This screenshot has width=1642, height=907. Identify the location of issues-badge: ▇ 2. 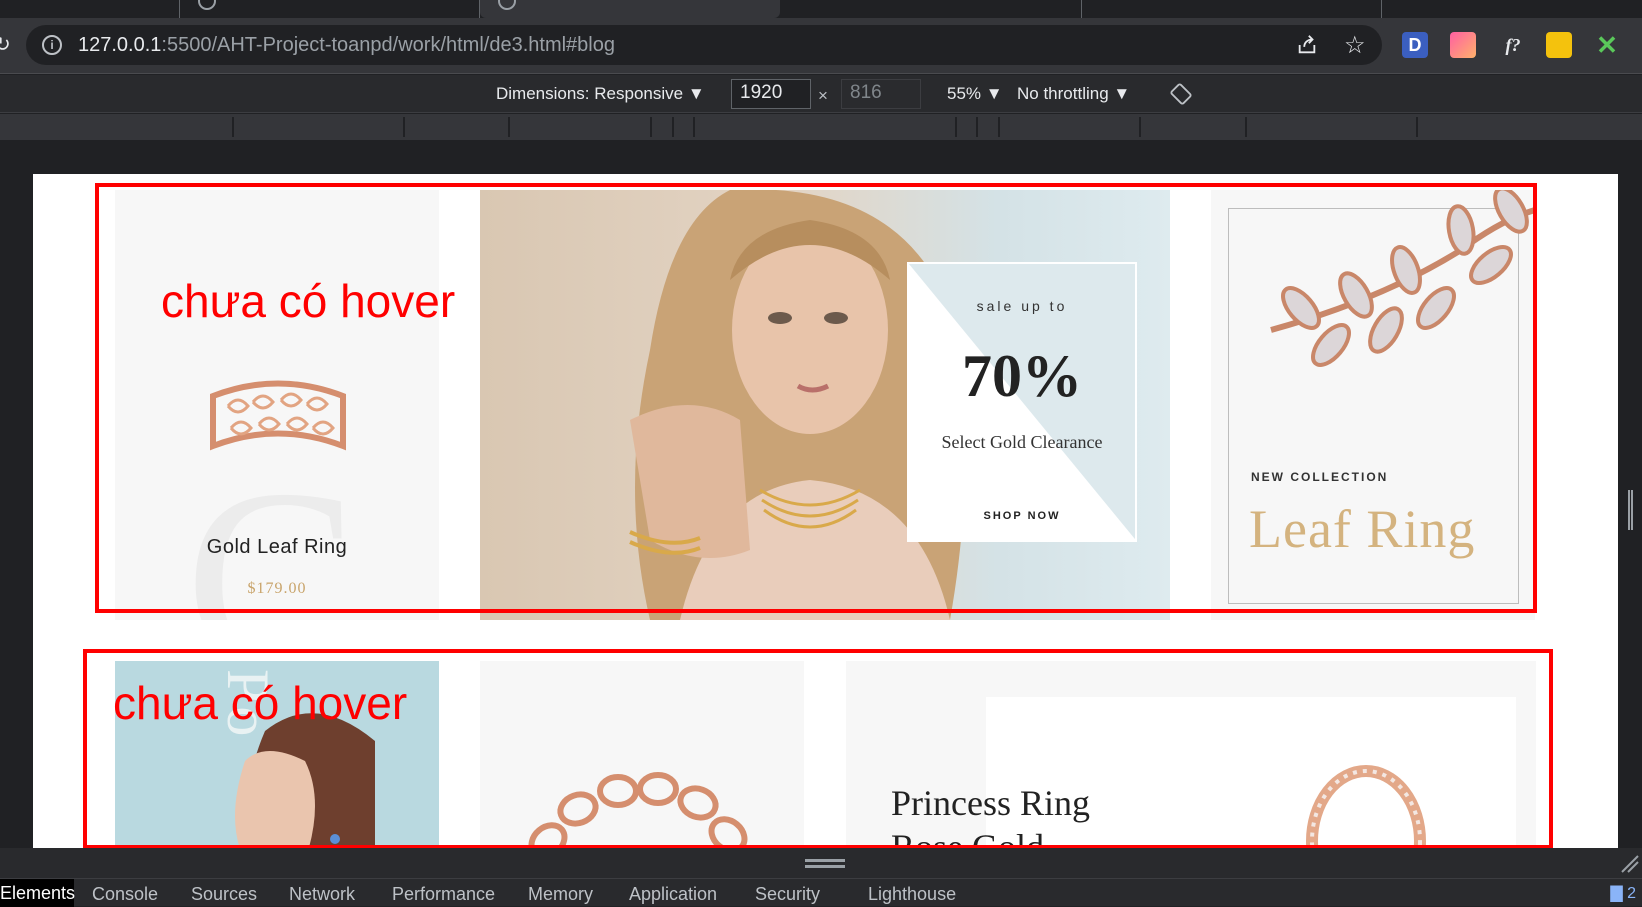
(1623, 893).